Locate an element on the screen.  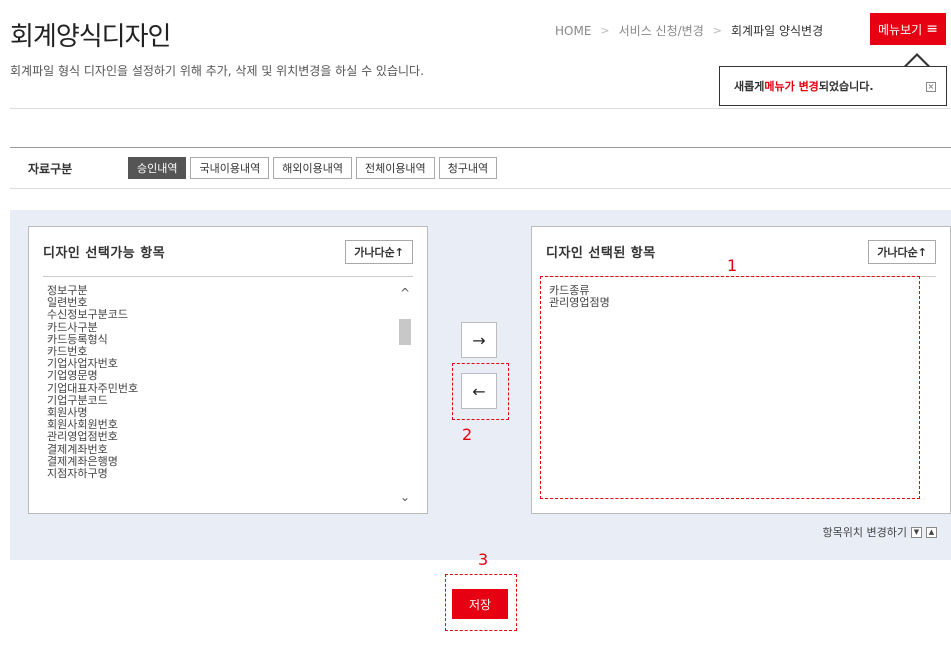
hamburger-icon: ≡ is located at coordinates (932, 29).